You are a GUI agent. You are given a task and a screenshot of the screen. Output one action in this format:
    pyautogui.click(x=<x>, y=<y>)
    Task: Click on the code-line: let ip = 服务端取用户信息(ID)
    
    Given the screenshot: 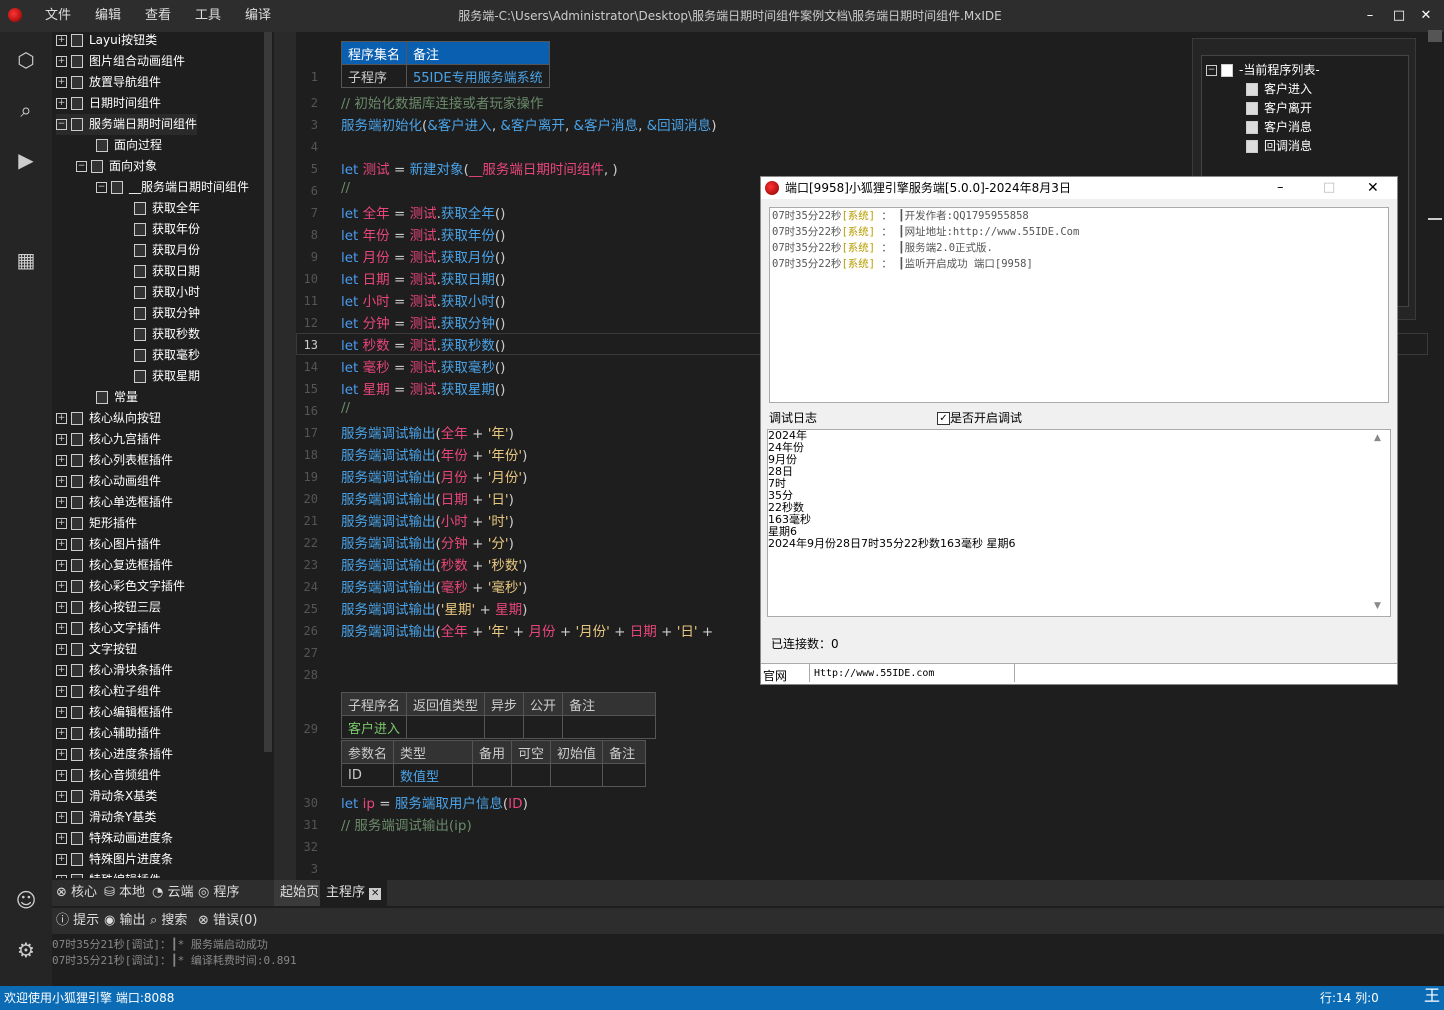 What is the action you would take?
    pyautogui.click(x=434, y=802)
    